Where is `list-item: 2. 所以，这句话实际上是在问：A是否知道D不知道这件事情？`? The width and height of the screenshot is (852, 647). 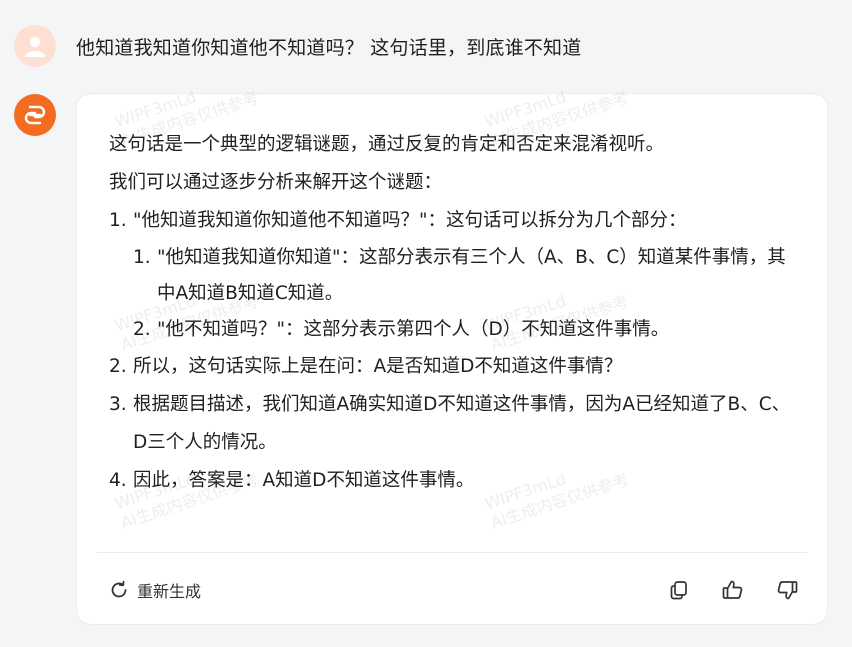 list-item: 2. 所以，这句话实际上是在问：A是否知道D不知道这件事情？ is located at coordinates (454, 367).